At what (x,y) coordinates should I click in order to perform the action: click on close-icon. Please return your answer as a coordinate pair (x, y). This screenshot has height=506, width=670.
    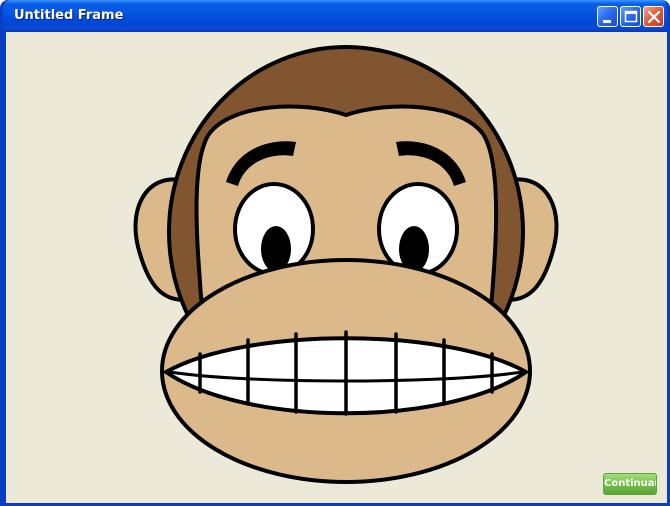
    Looking at the image, I should click on (654, 17).